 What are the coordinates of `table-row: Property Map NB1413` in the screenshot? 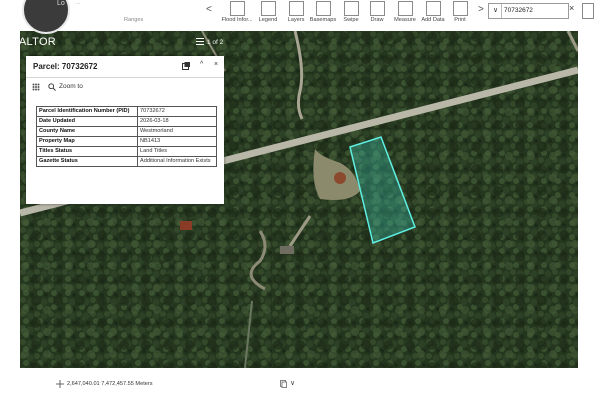 It's located at (126, 141).